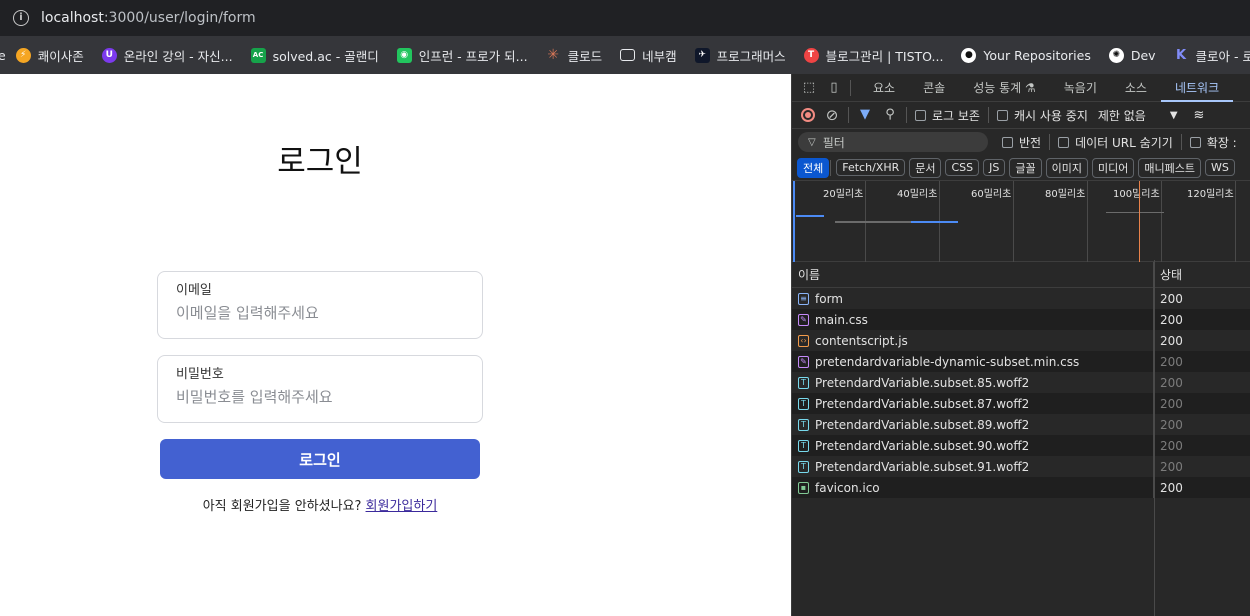  What do you see at coordinates (1139, 221) in the screenshot?
I see `timeline-load-marker` at bounding box center [1139, 221].